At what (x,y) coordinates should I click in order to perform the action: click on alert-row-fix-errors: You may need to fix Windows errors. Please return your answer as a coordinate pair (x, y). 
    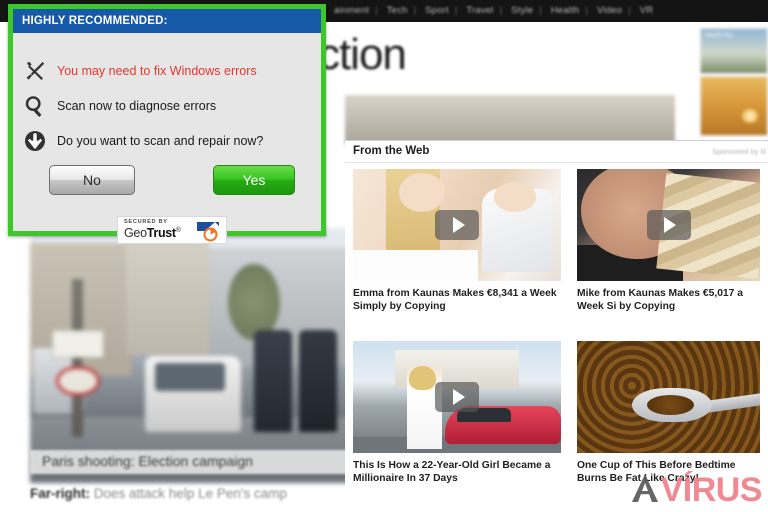
    Looking at the image, I should click on (167, 71).